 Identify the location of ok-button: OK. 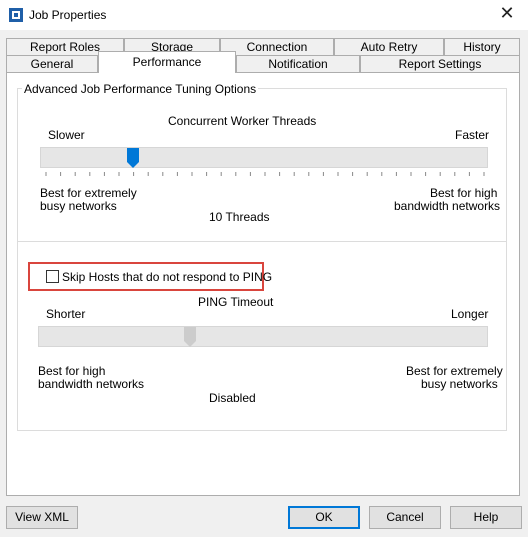
(324, 517).